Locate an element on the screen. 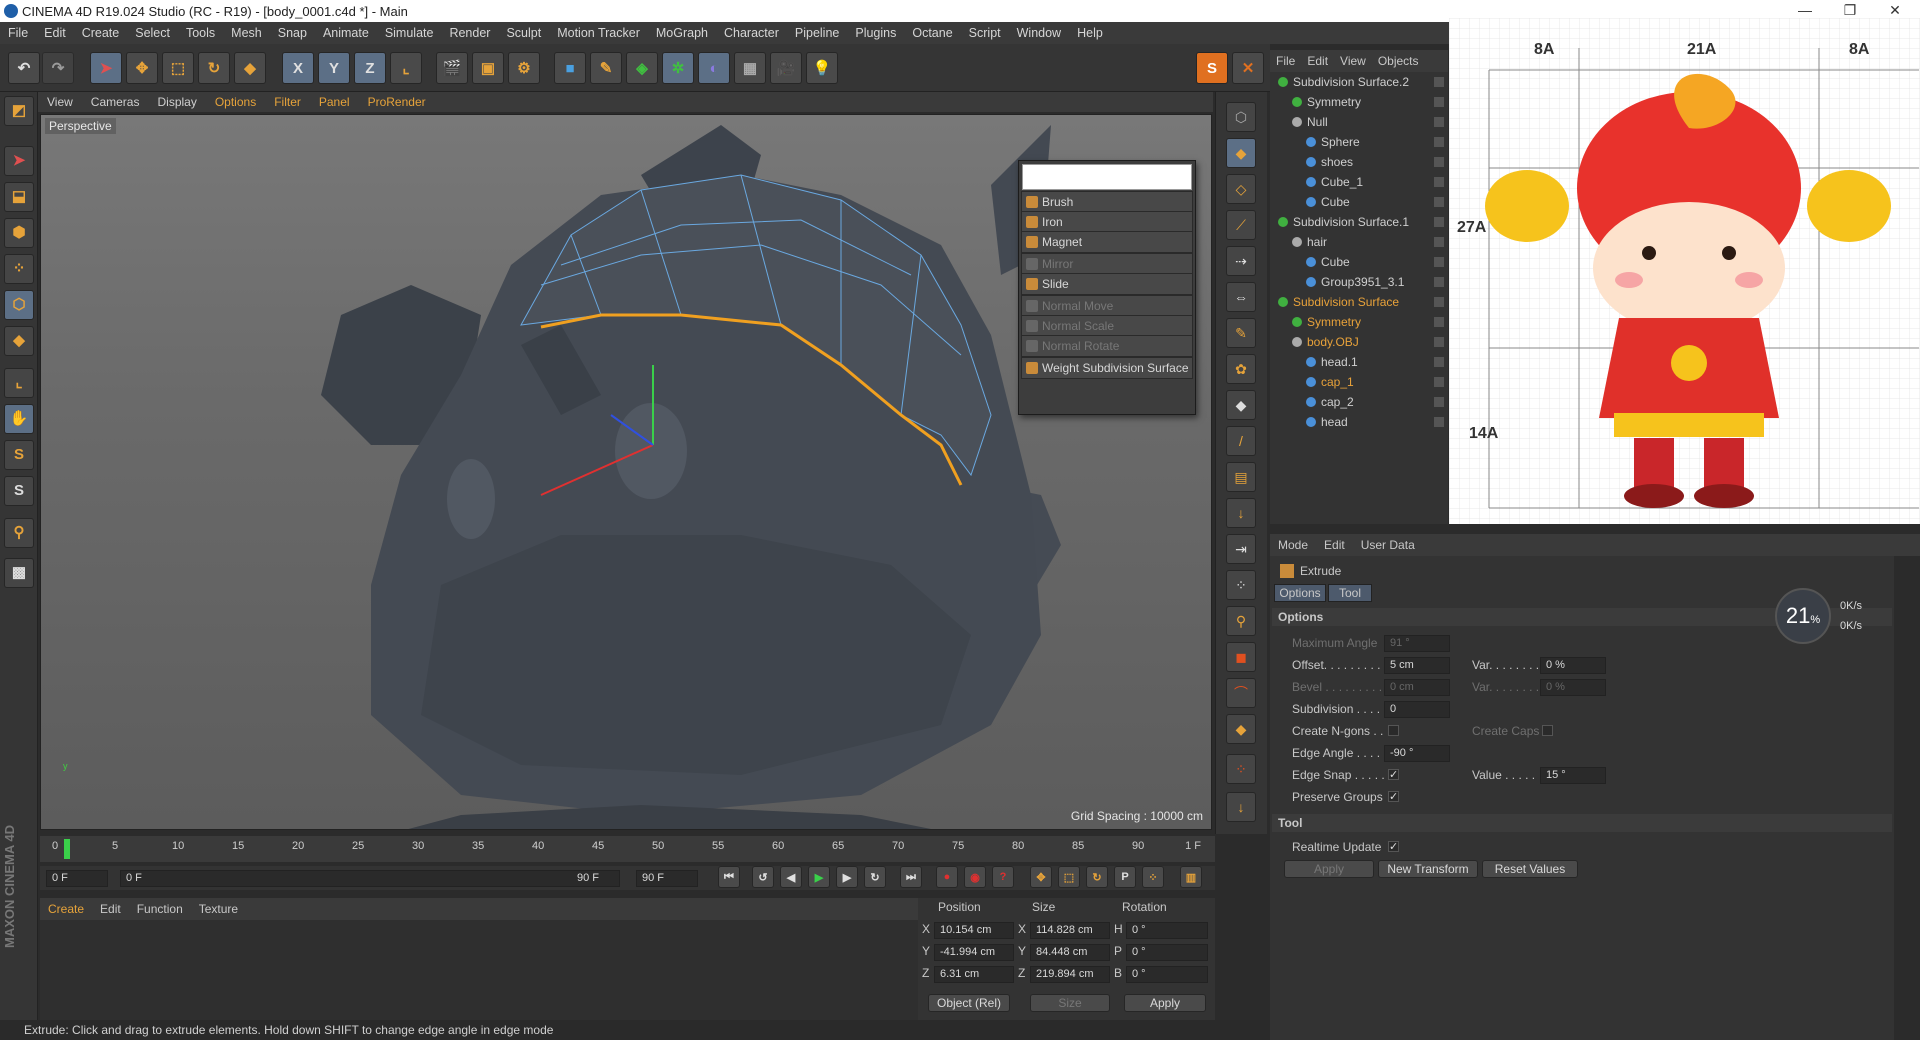 The height and width of the screenshot is (1040, 1920). popup-item: Weight Subdivision Surface is located at coordinates (1107, 368).